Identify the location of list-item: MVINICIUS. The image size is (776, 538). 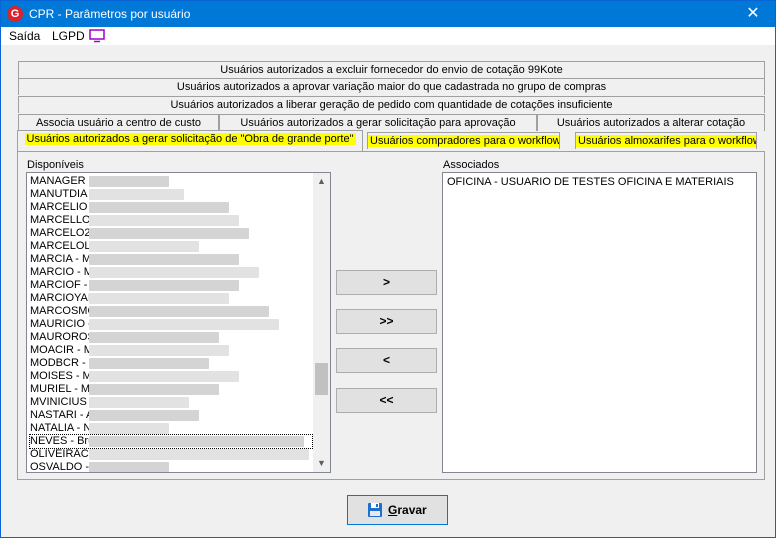
(58, 402).